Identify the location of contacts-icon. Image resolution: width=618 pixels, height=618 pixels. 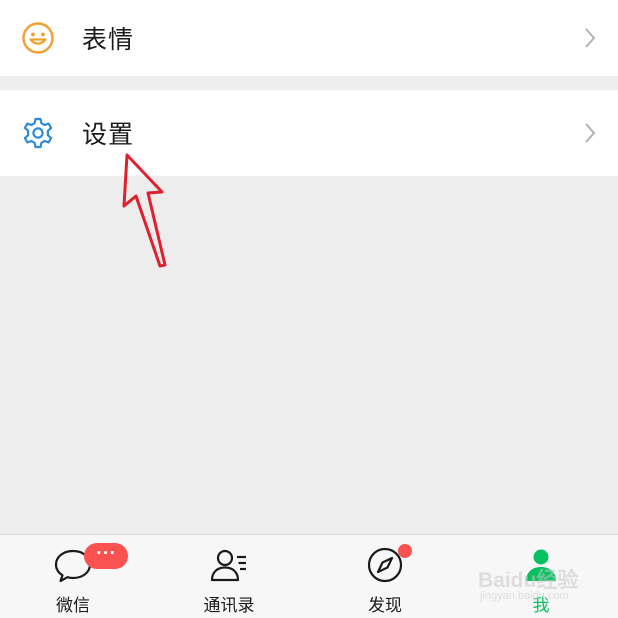
(228, 565).